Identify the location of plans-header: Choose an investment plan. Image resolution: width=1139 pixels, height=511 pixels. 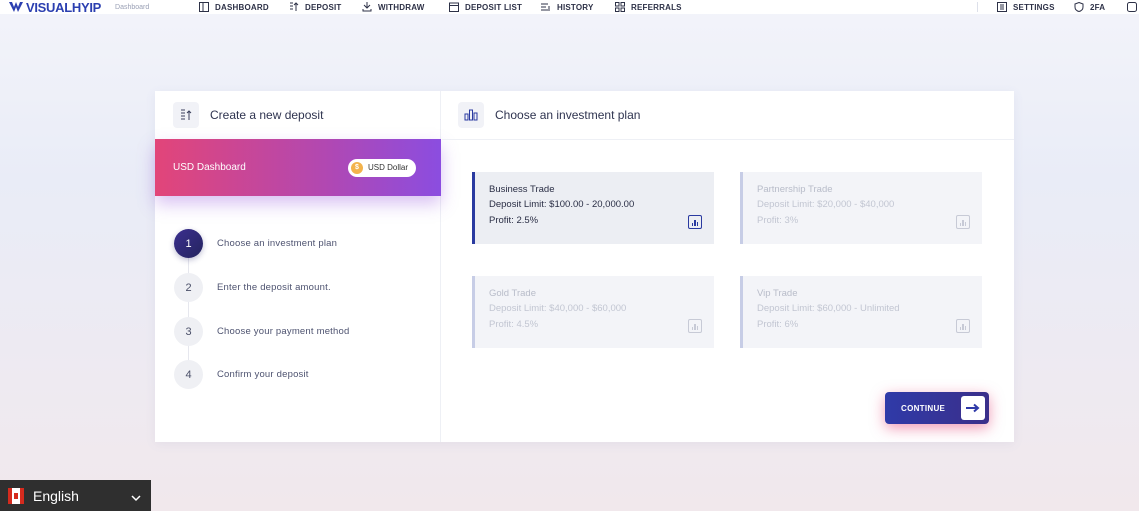
(549, 115).